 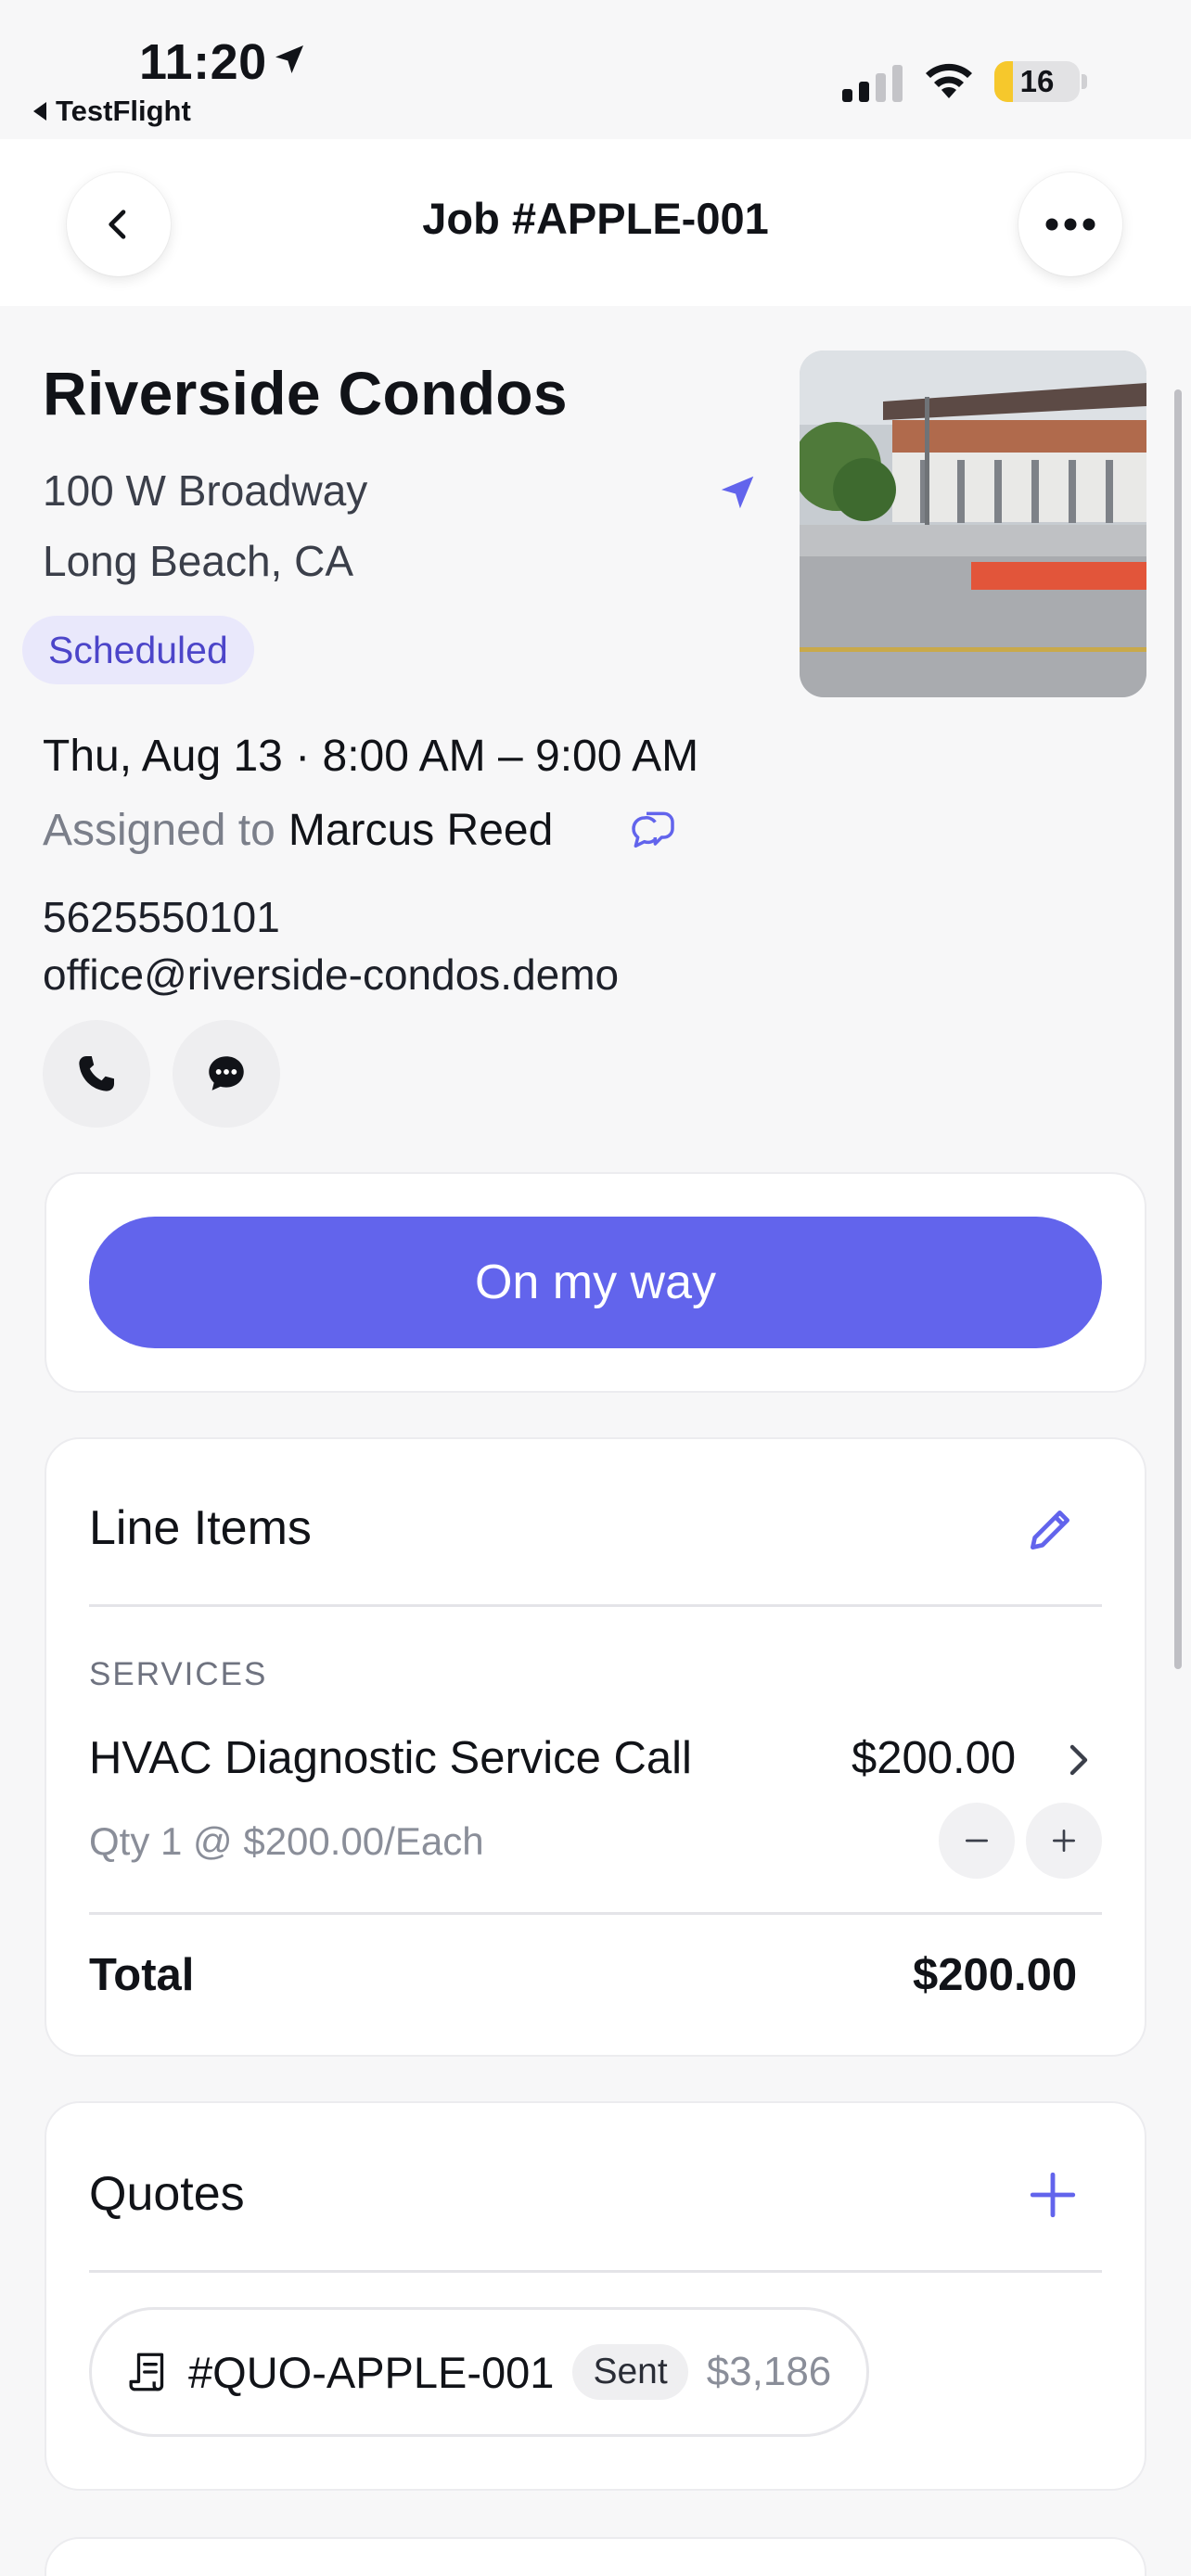 What do you see at coordinates (331, 975) in the screenshot?
I see `contact-email: office@riverside-condos.demo` at bounding box center [331, 975].